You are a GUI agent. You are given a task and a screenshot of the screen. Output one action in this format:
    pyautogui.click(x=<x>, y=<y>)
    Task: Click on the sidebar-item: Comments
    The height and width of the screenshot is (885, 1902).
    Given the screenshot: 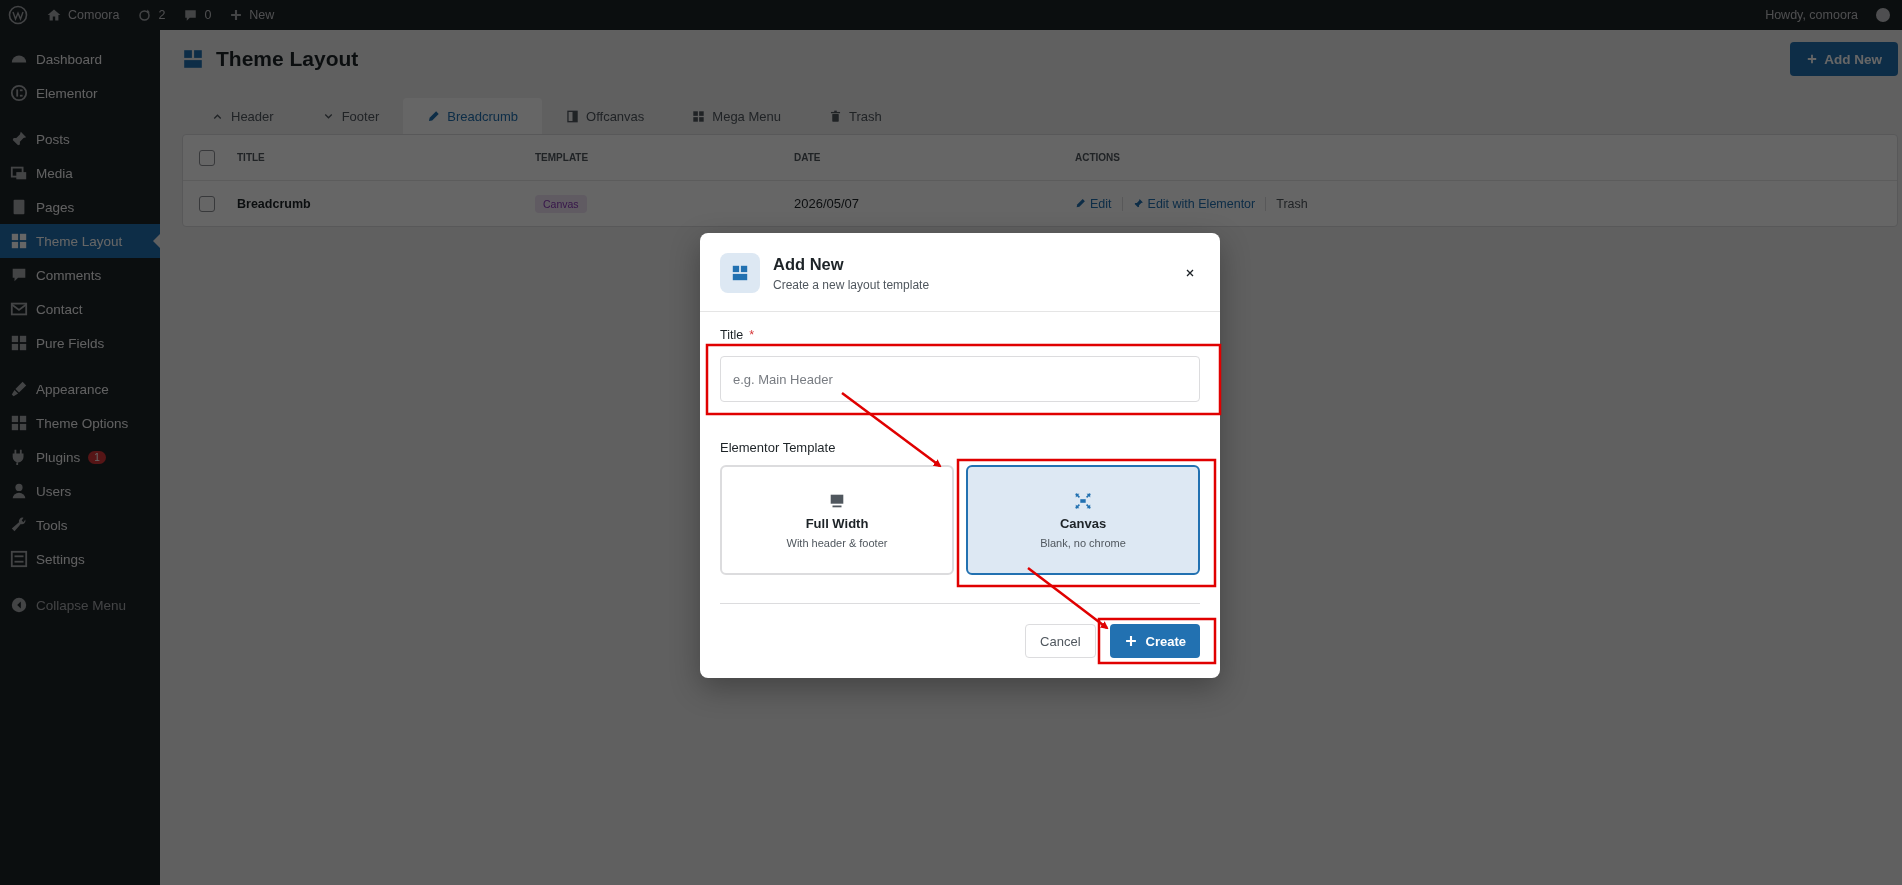 What is the action you would take?
    pyautogui.click(x=80, y=275)
    